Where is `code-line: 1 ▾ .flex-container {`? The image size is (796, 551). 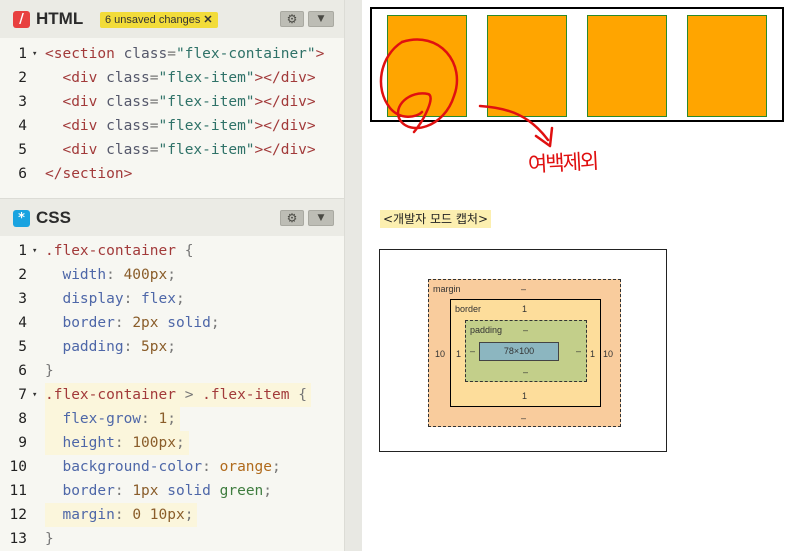 code-line: 1 ▾ .flex-container { is located at coordinates (172, 251).